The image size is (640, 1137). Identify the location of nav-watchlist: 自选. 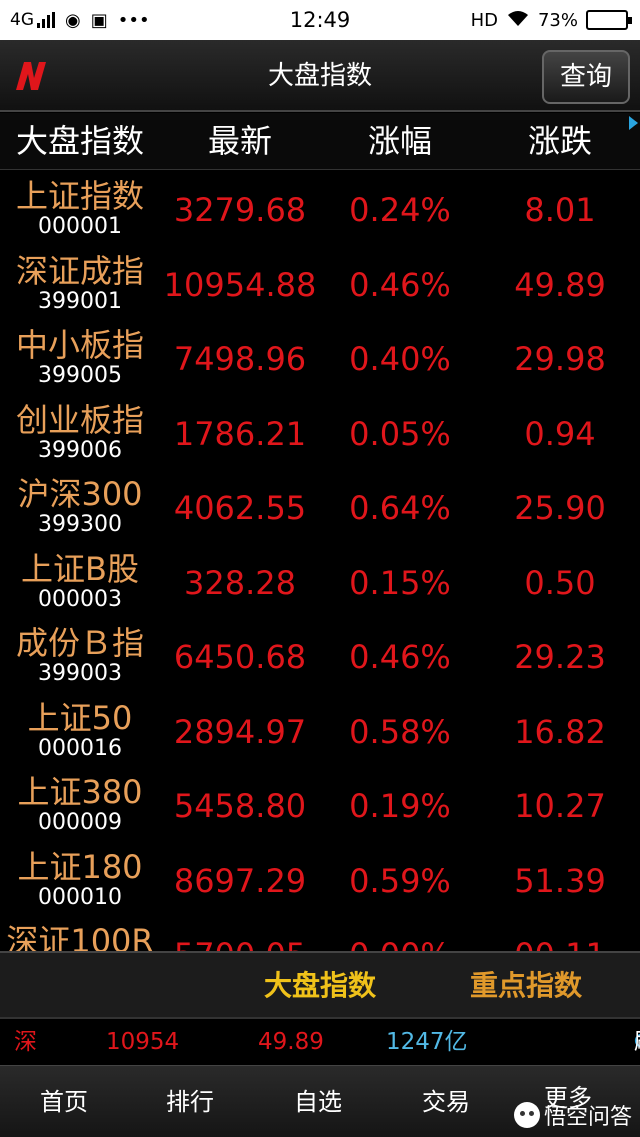
(318, 1101).